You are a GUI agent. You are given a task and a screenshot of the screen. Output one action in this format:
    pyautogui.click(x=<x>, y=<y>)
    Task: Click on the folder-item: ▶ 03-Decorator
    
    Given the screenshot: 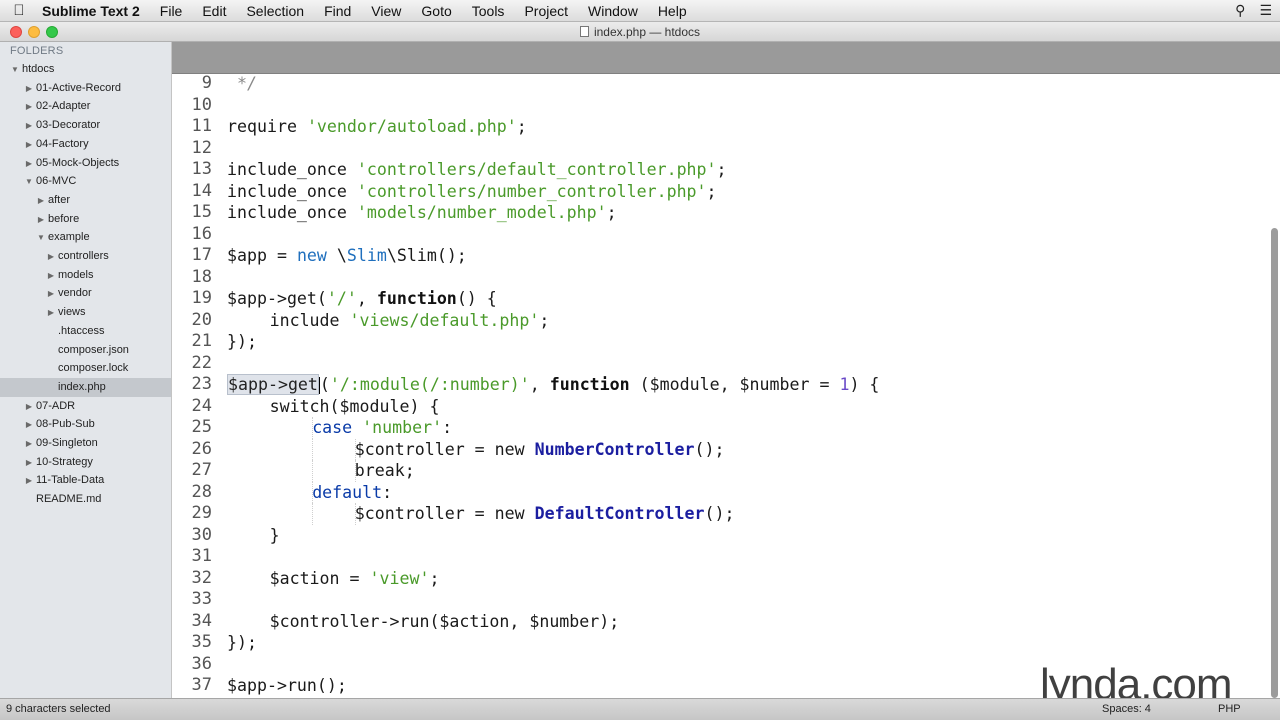 What is the action you would take?
    pyautogui.click(x=85, y=126)
    